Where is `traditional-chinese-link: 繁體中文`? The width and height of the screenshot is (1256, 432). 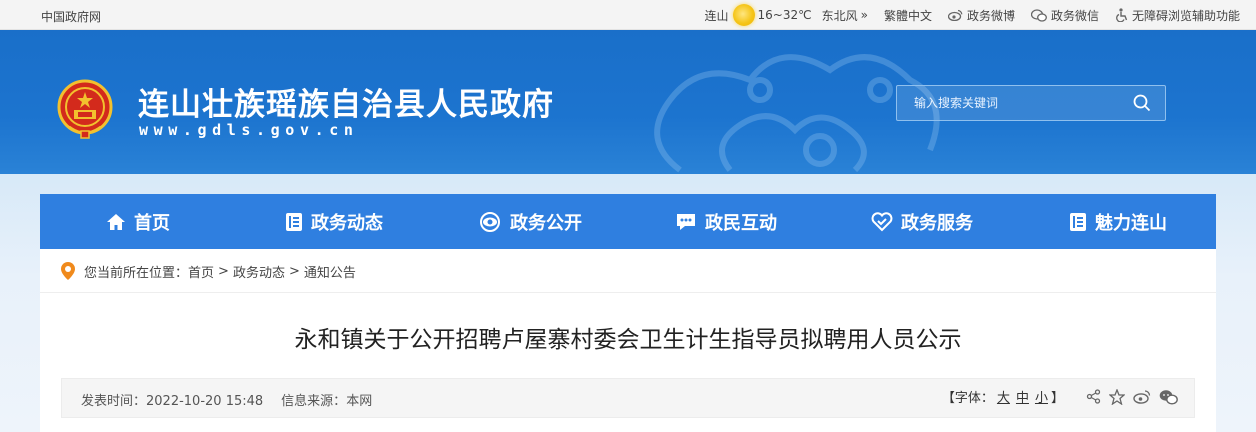 traditional-chinese-link: 繁體中文 is located at coordinates (908, 15).